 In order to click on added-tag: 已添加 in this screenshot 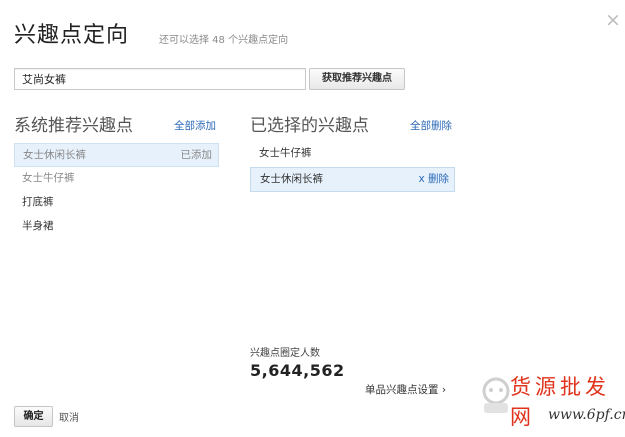, I will do `click(196, 155)`.